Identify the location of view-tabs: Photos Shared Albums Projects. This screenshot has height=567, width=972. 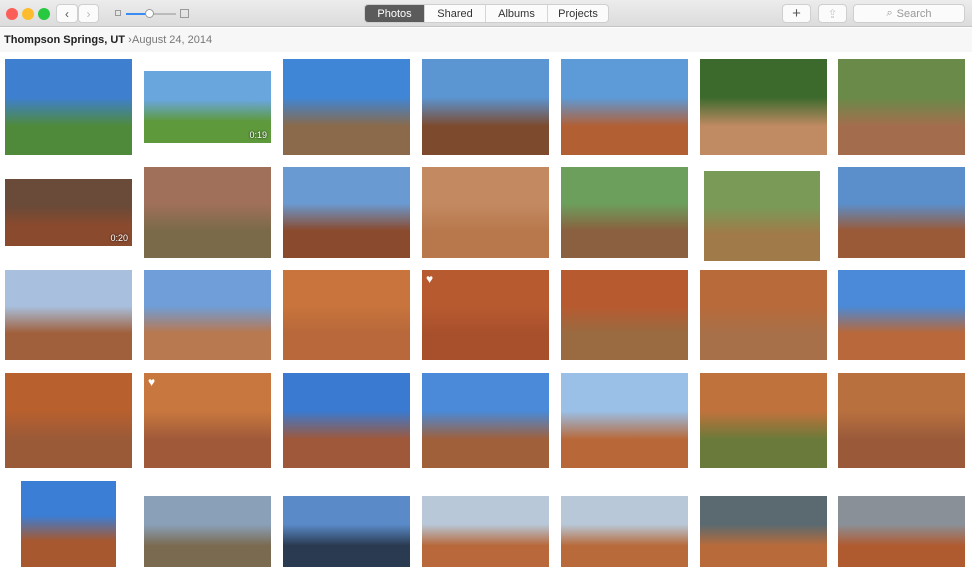
(486, 13).